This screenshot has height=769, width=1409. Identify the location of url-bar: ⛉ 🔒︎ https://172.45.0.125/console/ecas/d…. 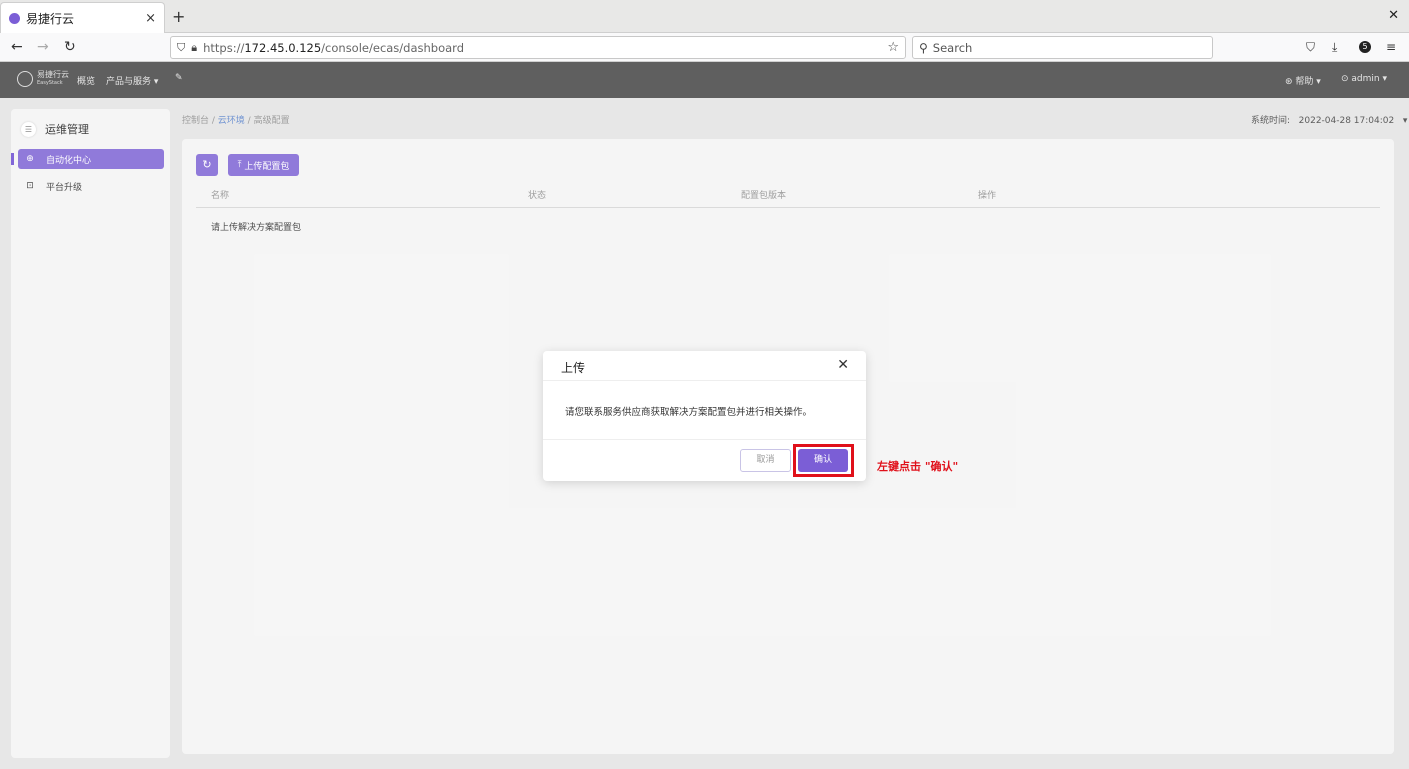
(538, 47).